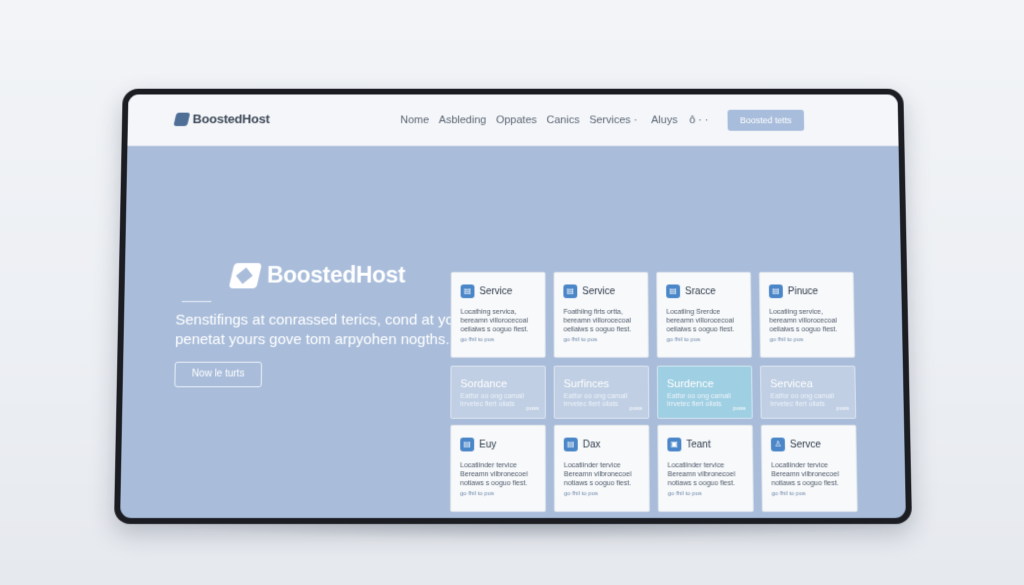 This screenshot has width=1024, height=585. What do you see at coordinates (778, 444) in the screenshot?
I see `user-icon: ♙` at bounding box center [778, 444].